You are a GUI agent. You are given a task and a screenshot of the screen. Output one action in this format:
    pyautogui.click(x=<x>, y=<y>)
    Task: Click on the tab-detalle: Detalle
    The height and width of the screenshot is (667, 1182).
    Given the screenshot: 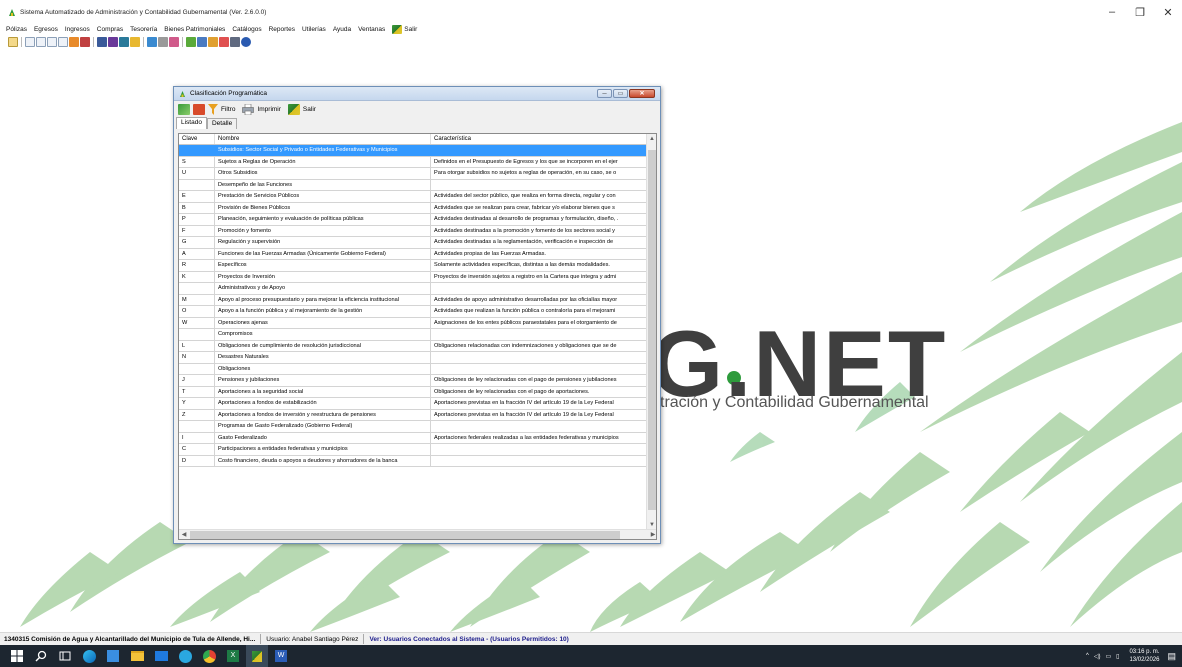 What is the action you would take?
    pyautogui.click(x=222, y=123)
    